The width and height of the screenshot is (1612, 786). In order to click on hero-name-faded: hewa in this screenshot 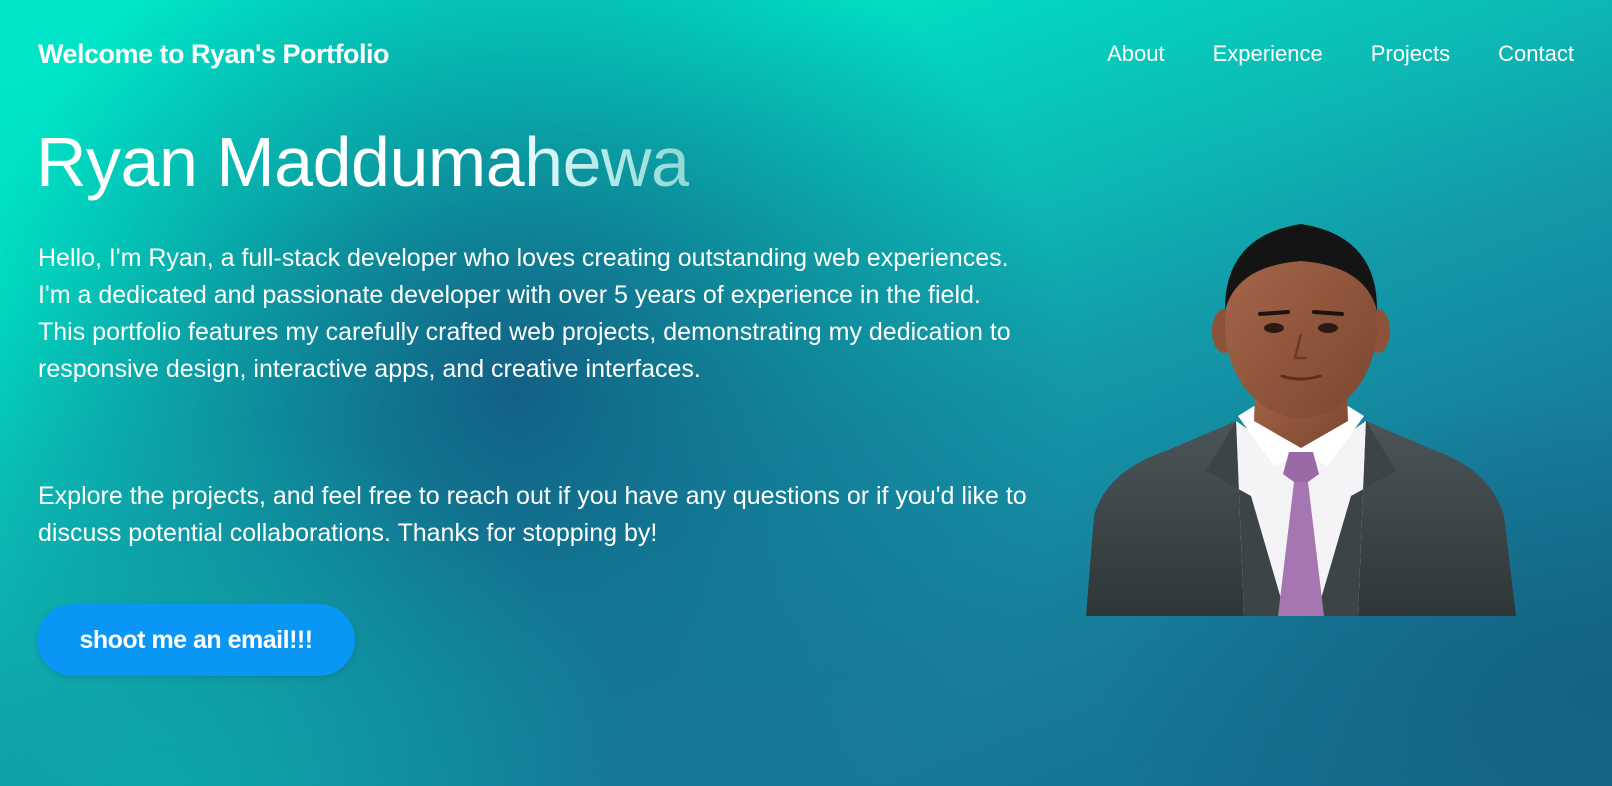, I will do `click(607, 162)`.